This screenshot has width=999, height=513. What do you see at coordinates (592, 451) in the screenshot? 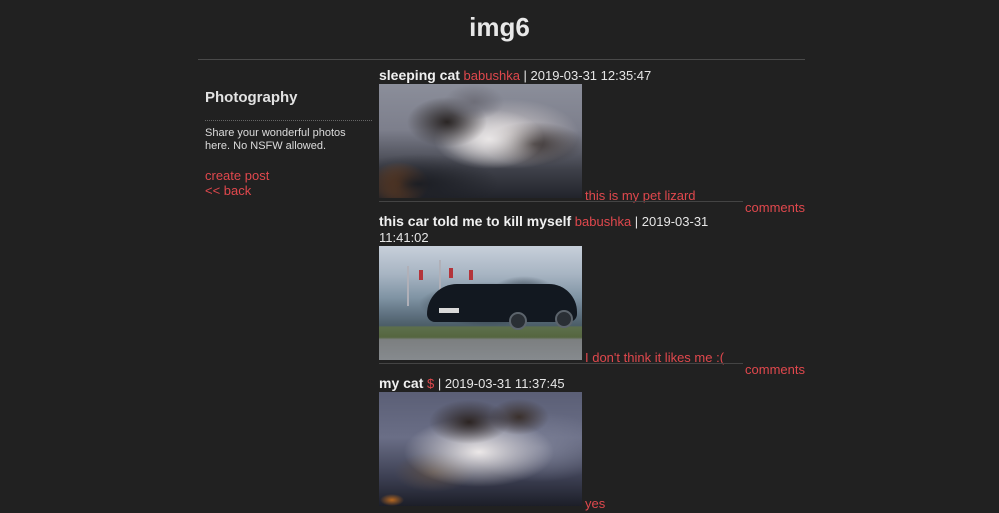
I see `post-body: yes` at bounding box center [592, 451].